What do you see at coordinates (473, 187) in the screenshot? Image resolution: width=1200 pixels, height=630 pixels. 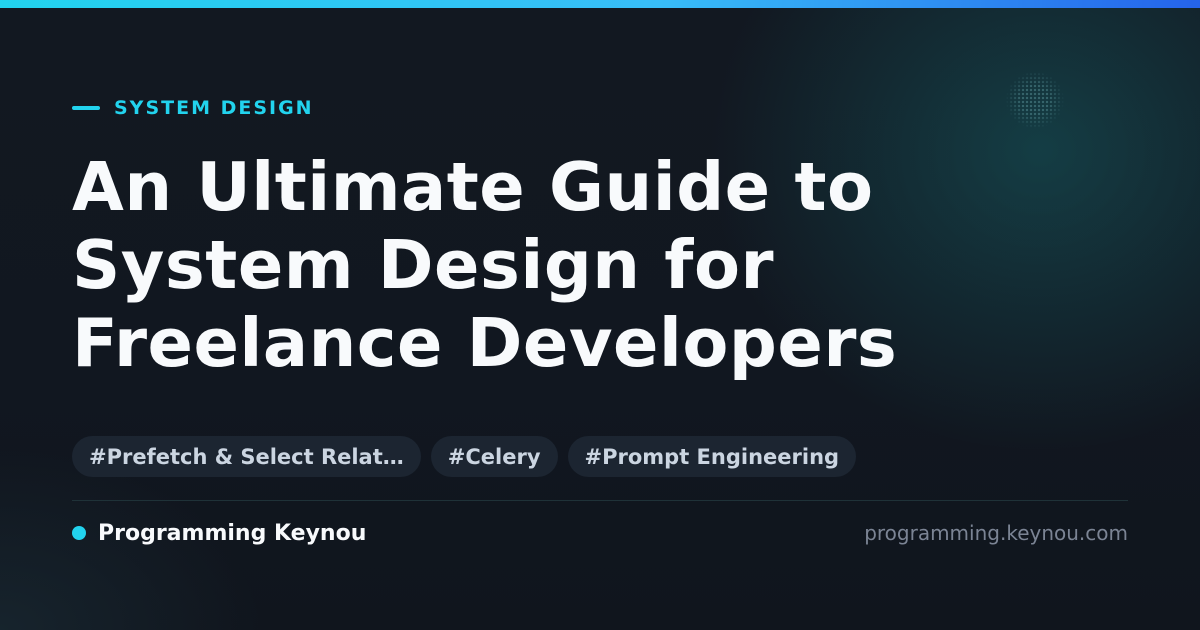 I see `title-line-1: An Ultimate Guide to` at bounding box center [473, 187].